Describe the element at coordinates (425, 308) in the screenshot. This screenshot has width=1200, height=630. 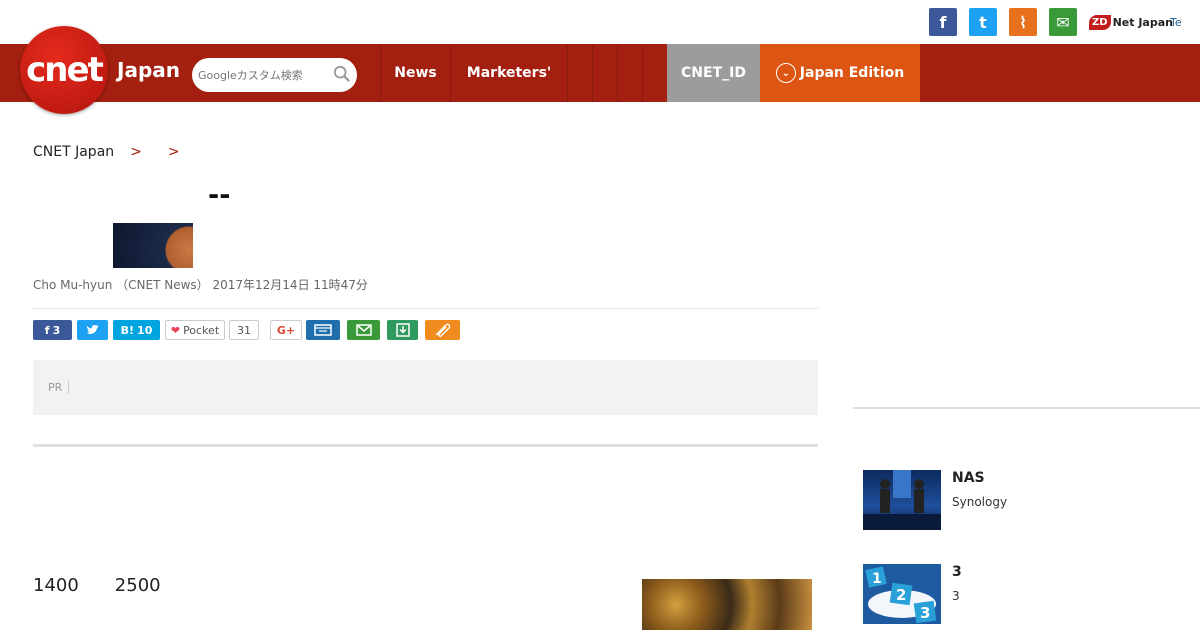
I see `divider` at that location.